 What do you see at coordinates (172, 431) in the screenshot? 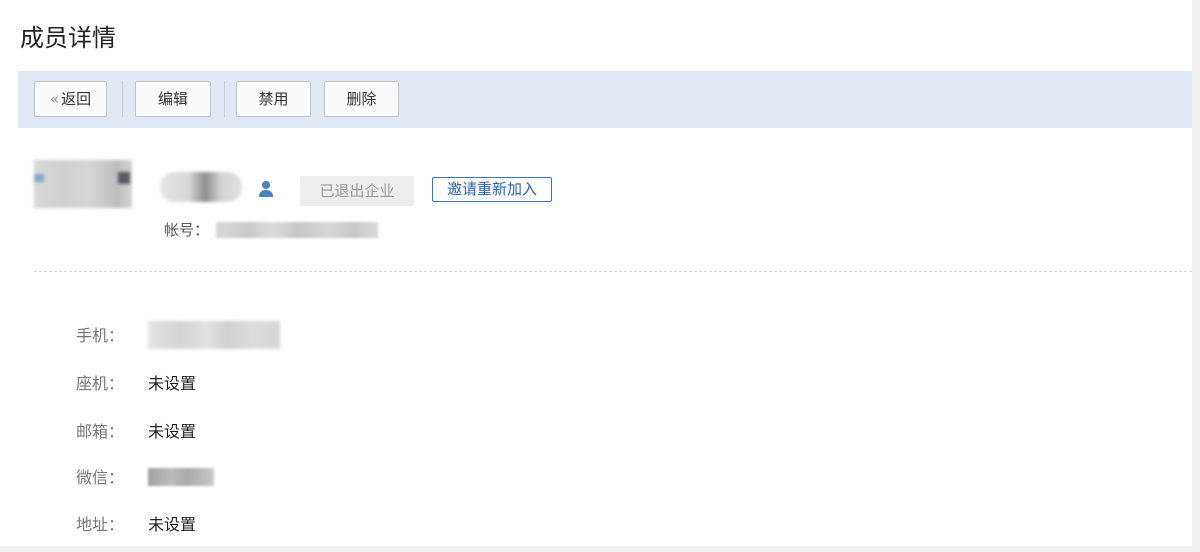
I see `email-value: 未设置` at bounding box center [172, 431].